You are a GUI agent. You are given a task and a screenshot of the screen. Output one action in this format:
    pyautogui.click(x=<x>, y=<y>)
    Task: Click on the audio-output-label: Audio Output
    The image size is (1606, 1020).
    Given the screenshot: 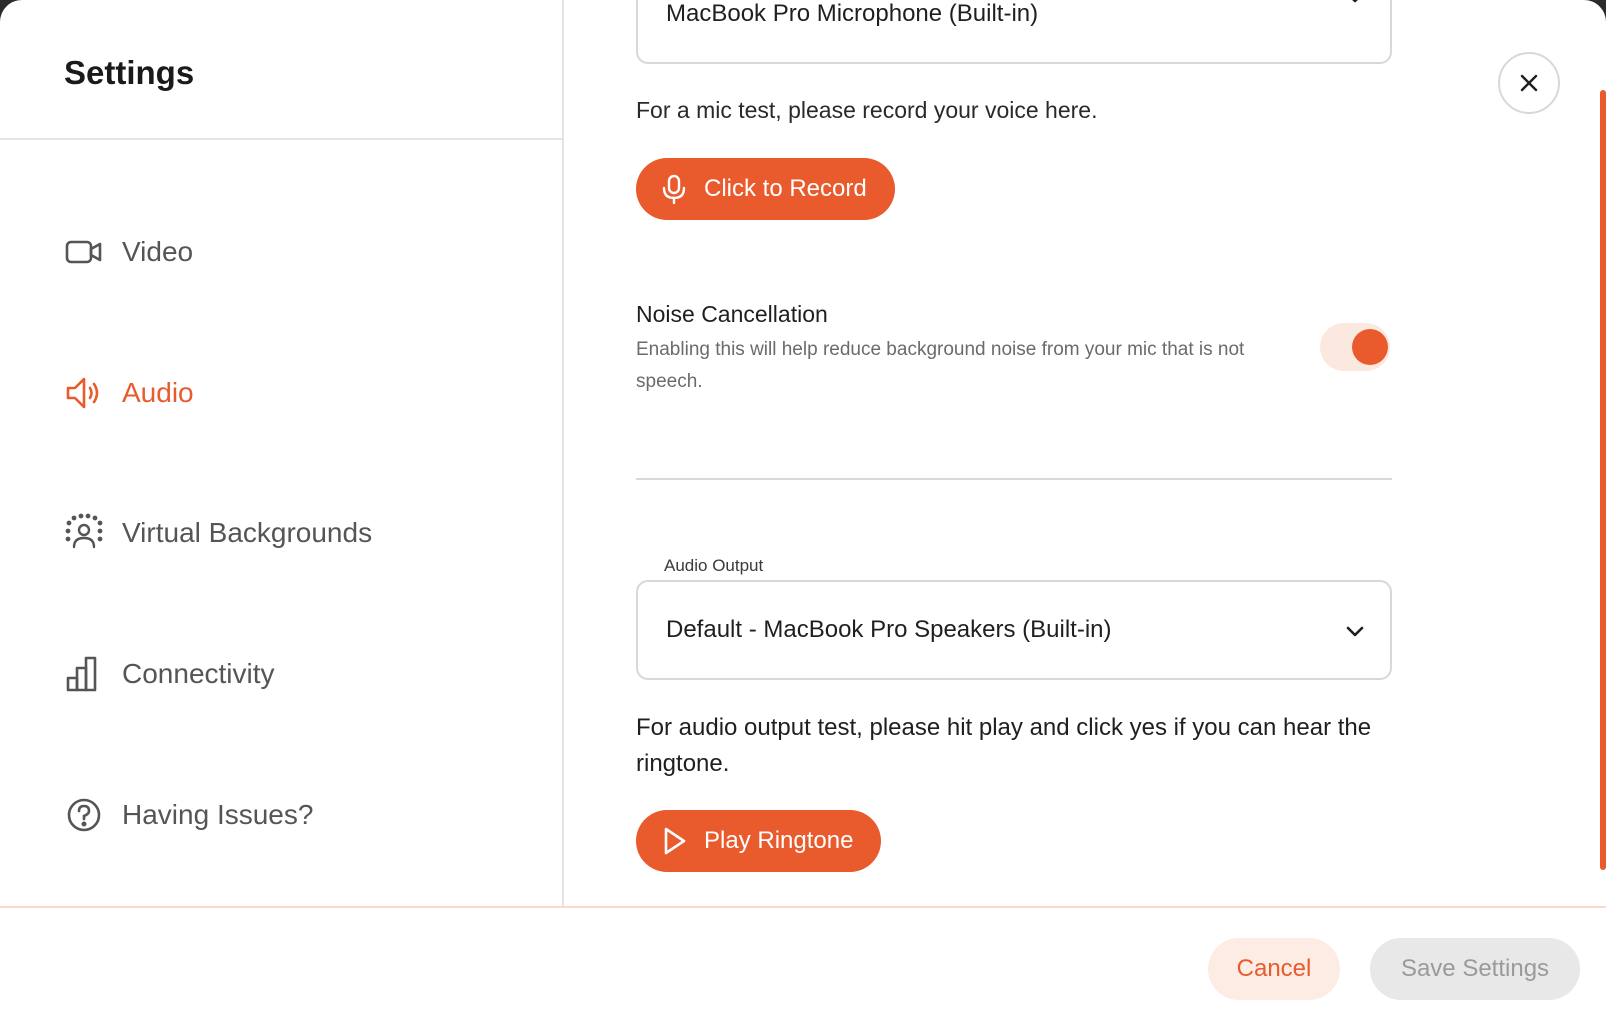 What is the action you would take?
    pyautogui.click(x=714, y=566)
    